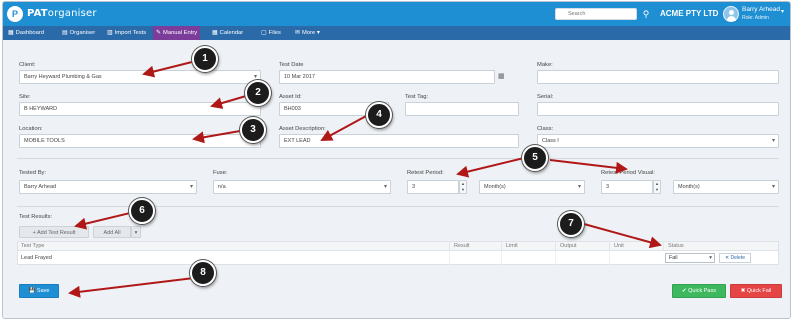  Describe the element at coordinates (628, 173) in the screenshot. I see `retest-period-visual-label: Retest Period Visual:` at that location.